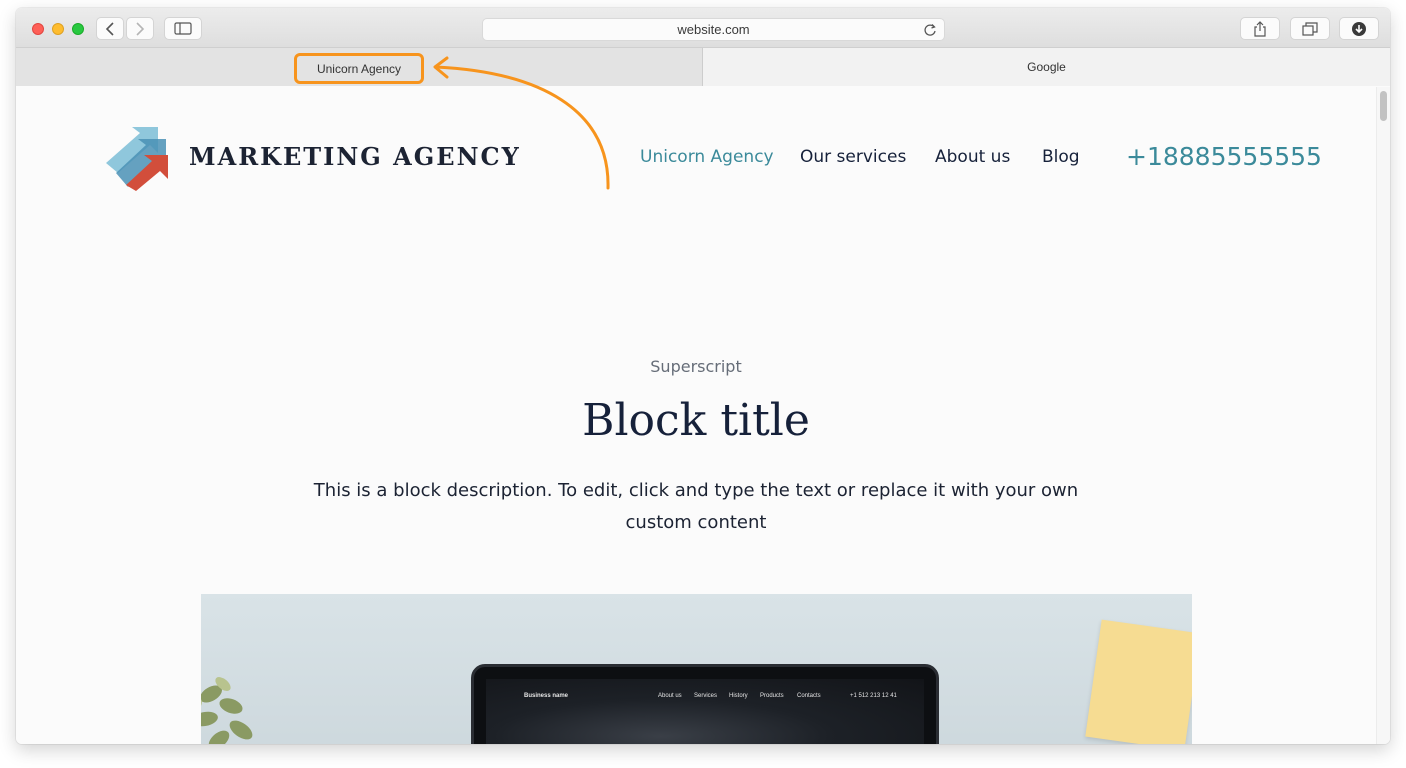 Image resolution: width=1406 pixels, height=768 pixels. I want to click on nav-our-services: Our services, so click(853, 157).